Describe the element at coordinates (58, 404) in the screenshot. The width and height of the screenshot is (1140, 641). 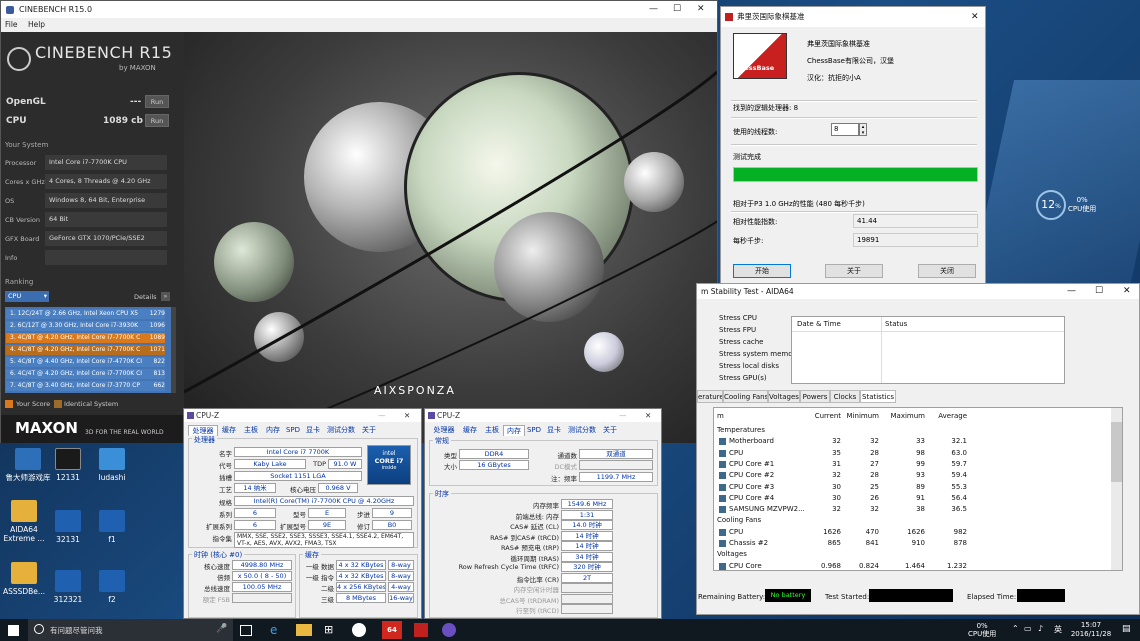
I see `identical-system-swatch` at that location.